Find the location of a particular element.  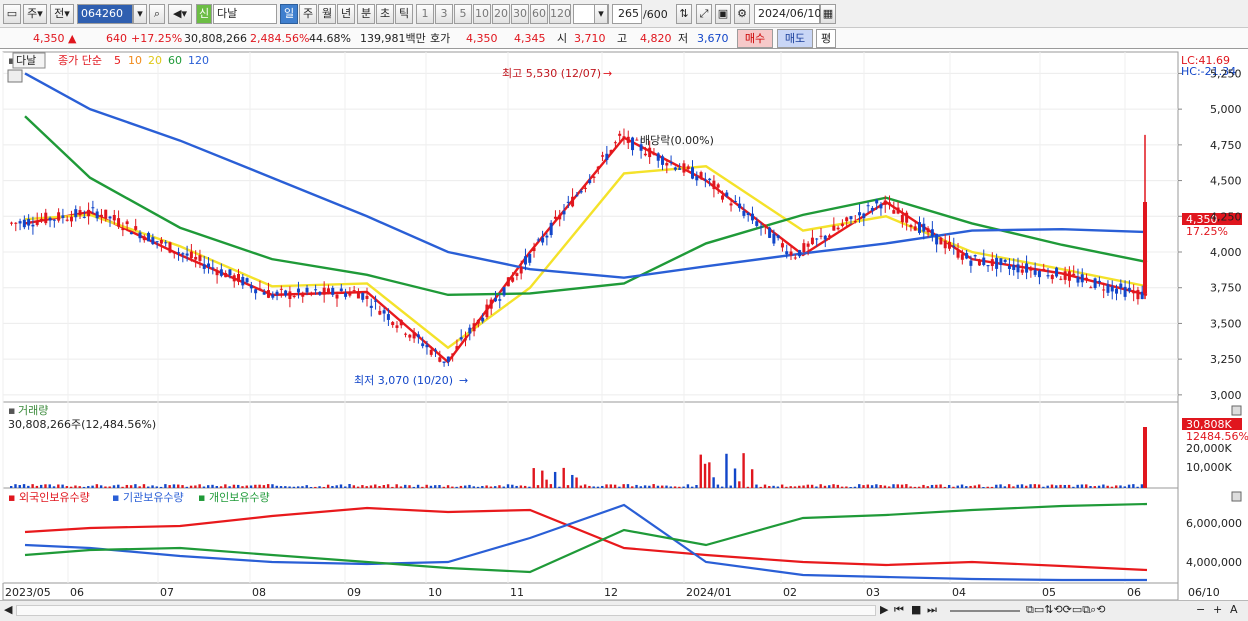

holding-close-icon is located at coordinates (1236, 496).